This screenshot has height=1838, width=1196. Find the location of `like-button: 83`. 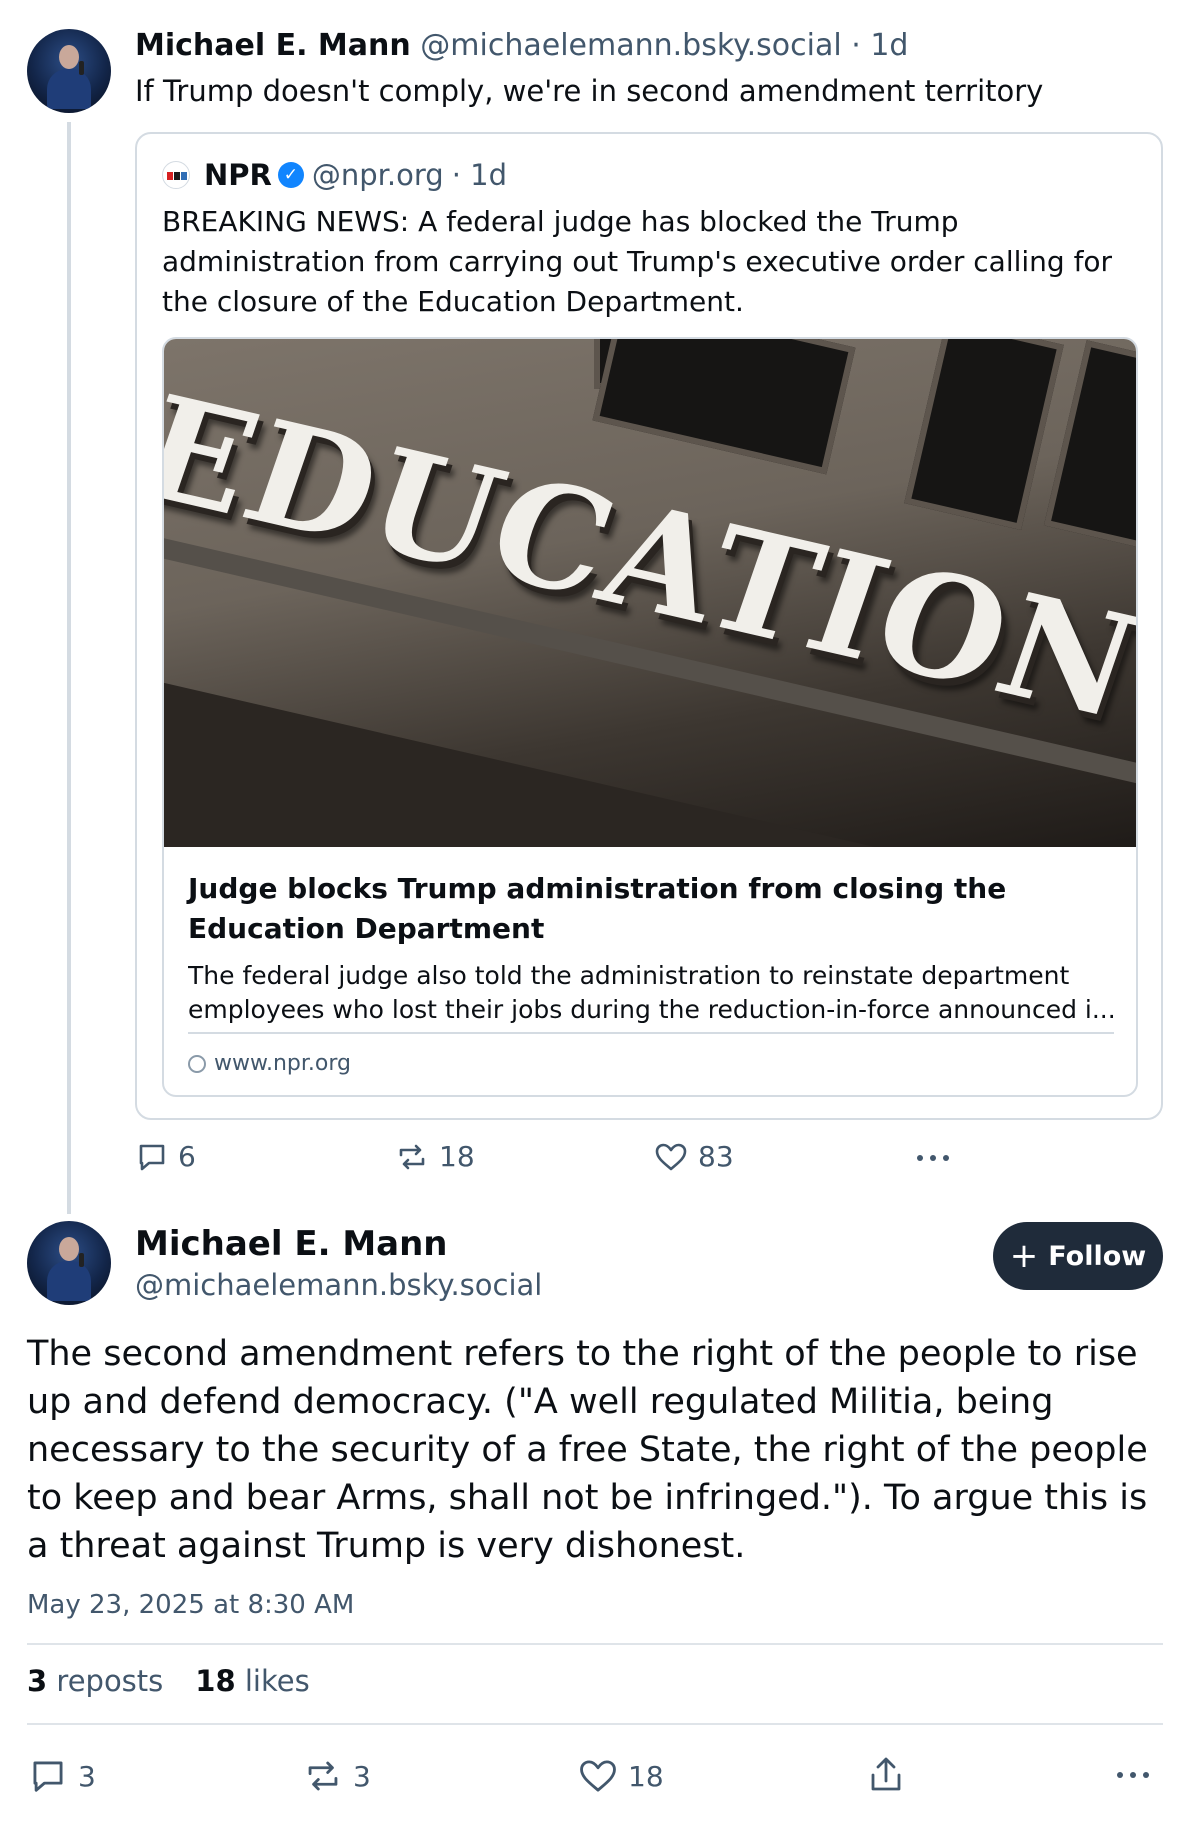

like-button: 83 is located at coordinates (694, 1156).